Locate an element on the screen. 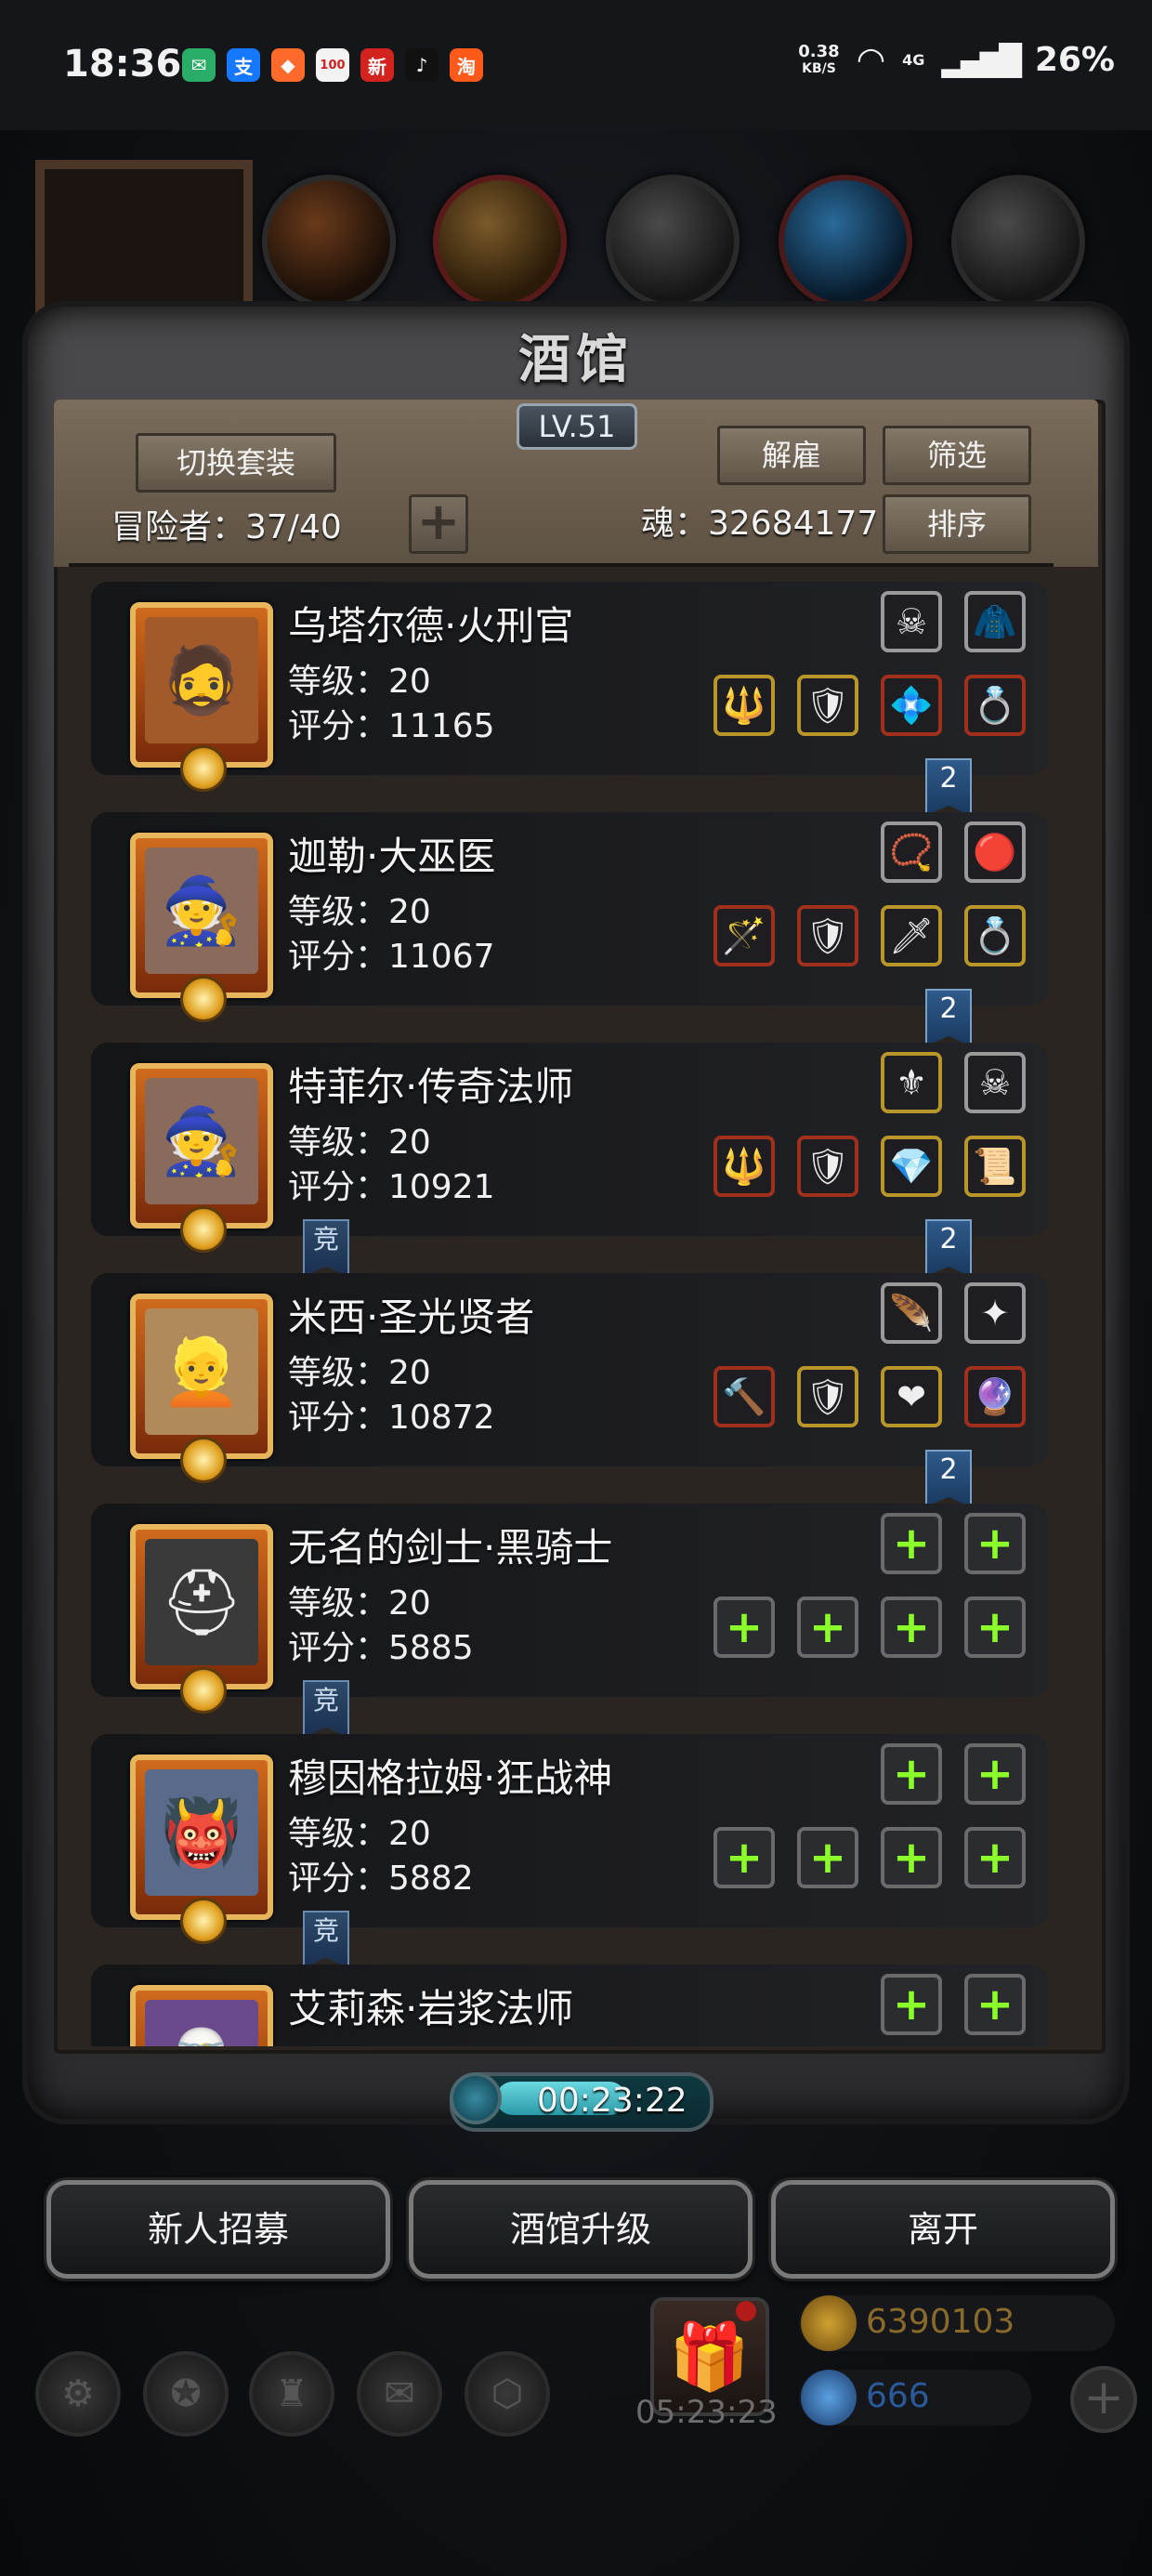 This screenshot has width=1152, height=2576. hero-score: 评分：11067 is located at coordinates (391, 957).